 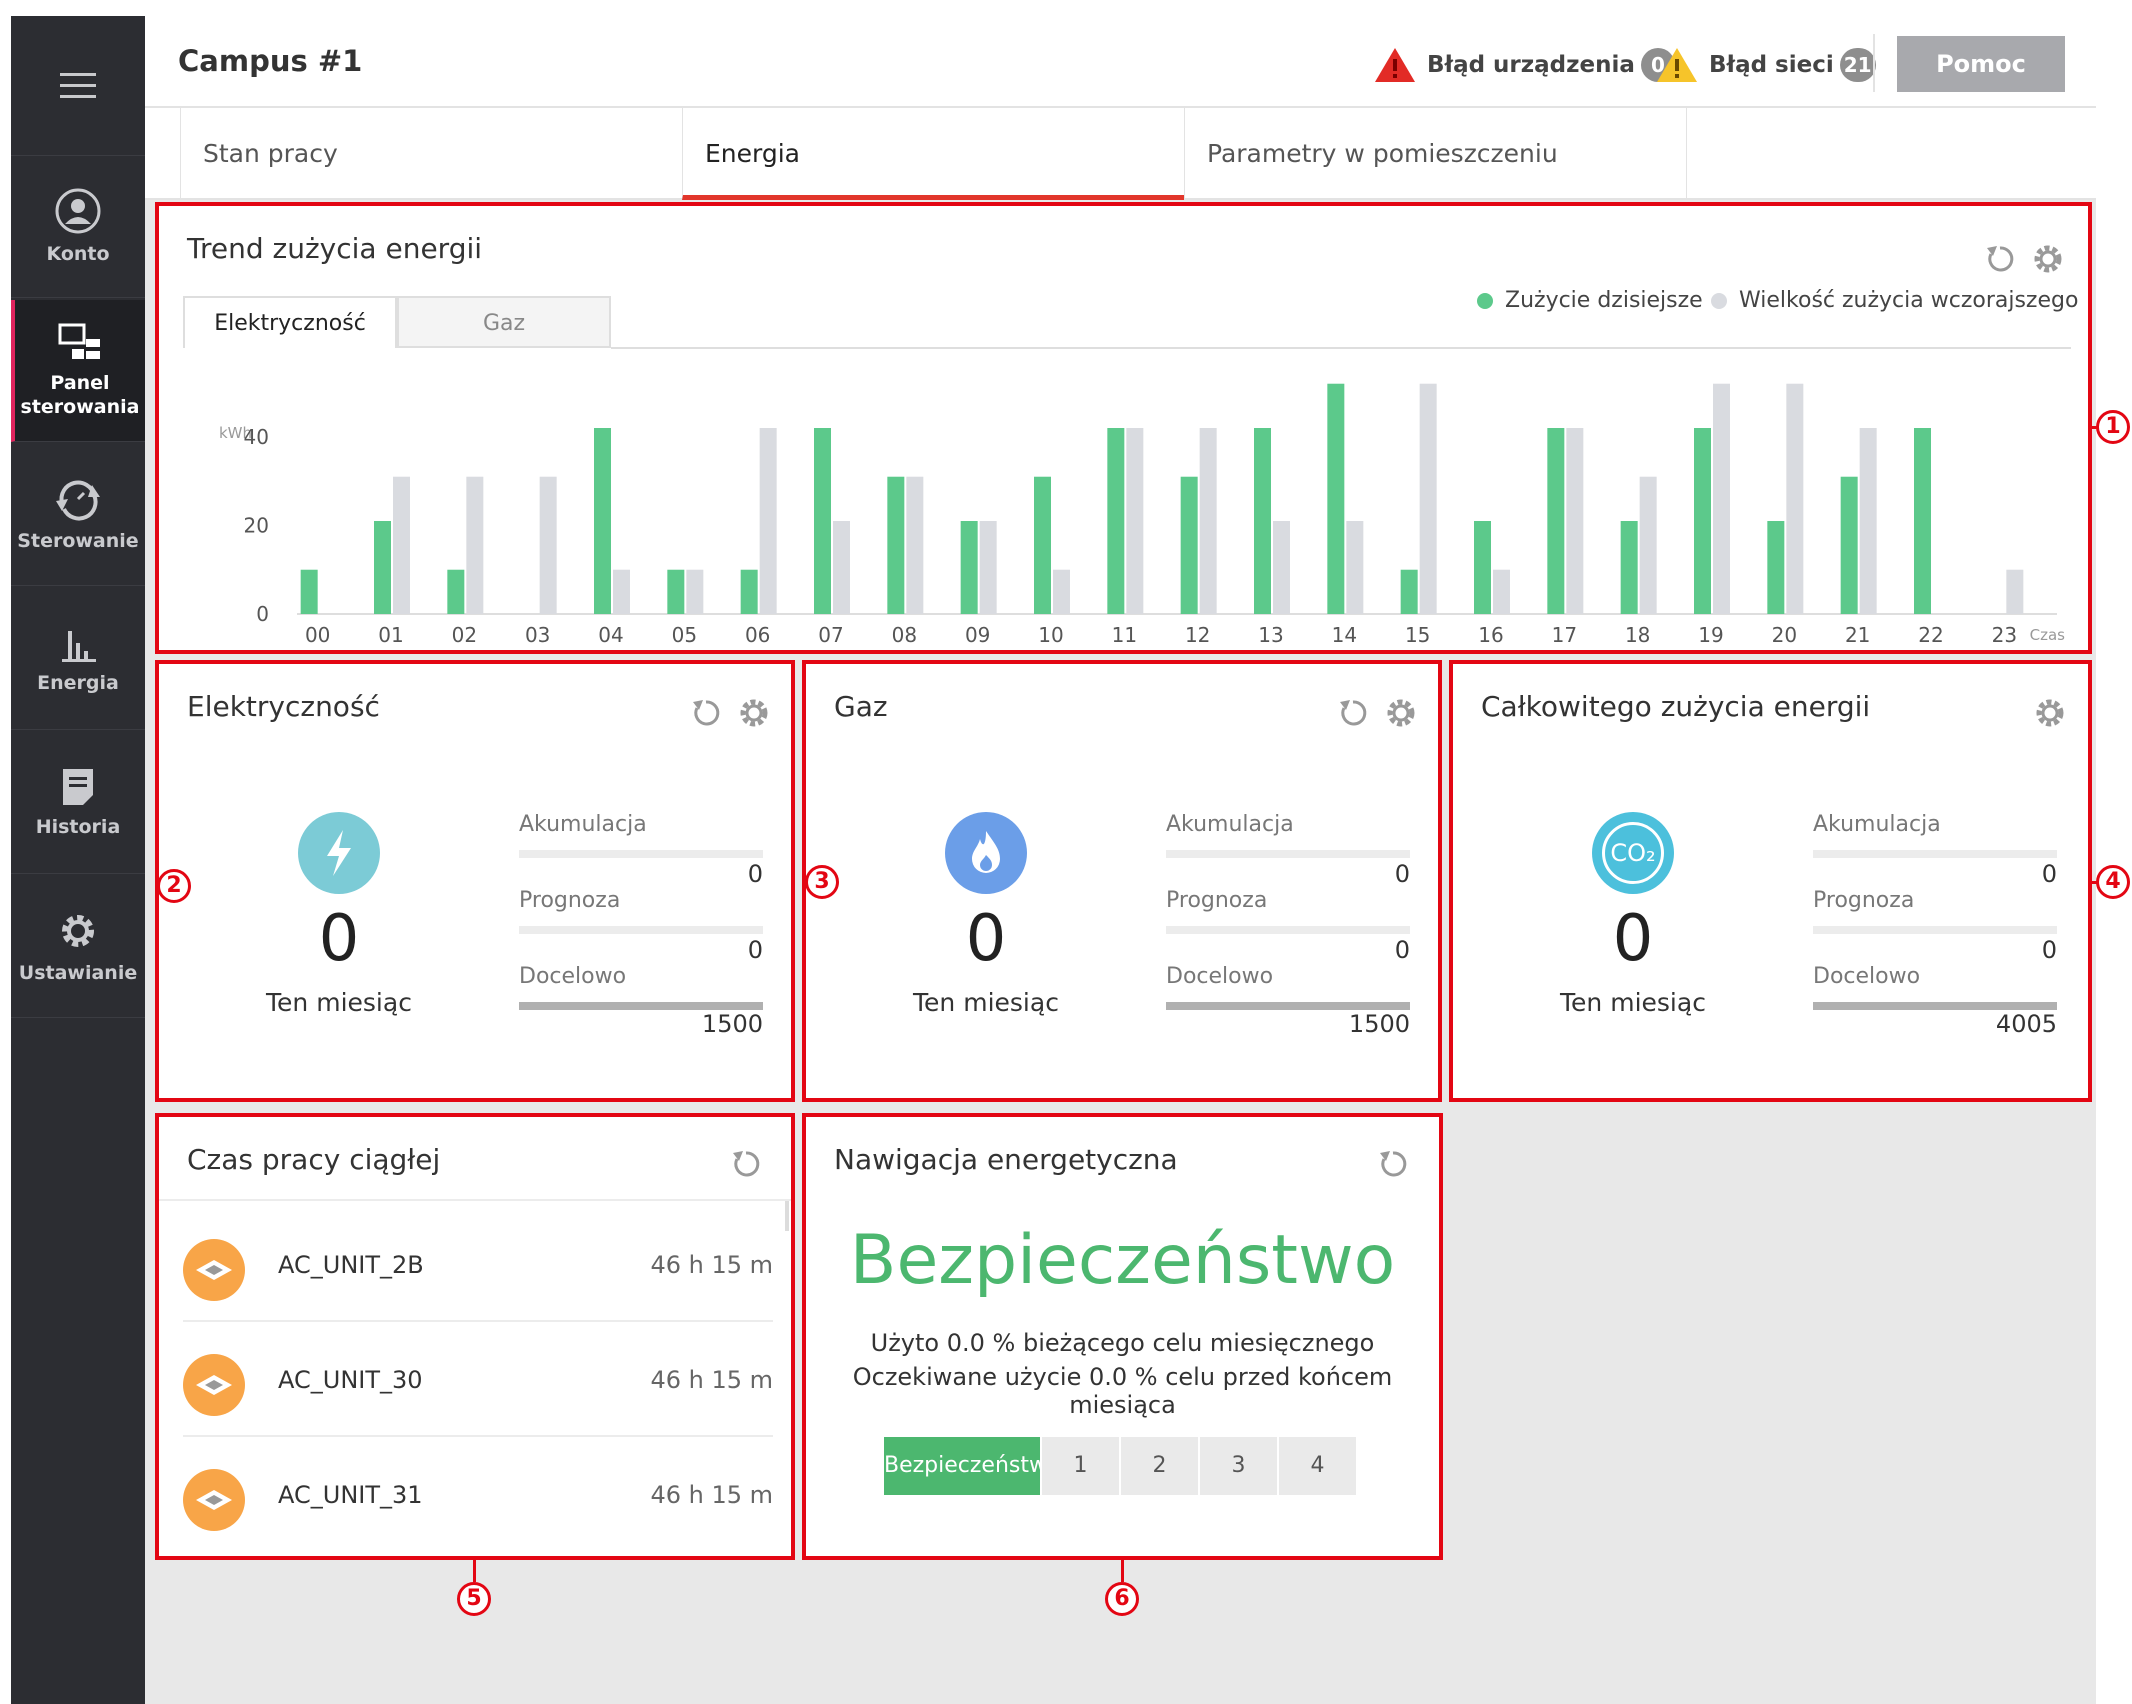 What do you see at coordinates (1395, 65) in the screenshot?
I see `warning-red-icon` at bounding box center [1395, 65].